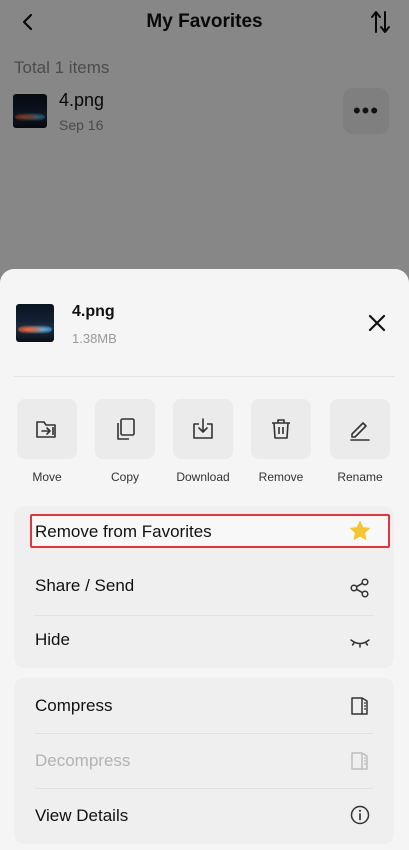  Describe the element at coordinates (360, 815) in the screenshot. I see `info-icon` at that location.